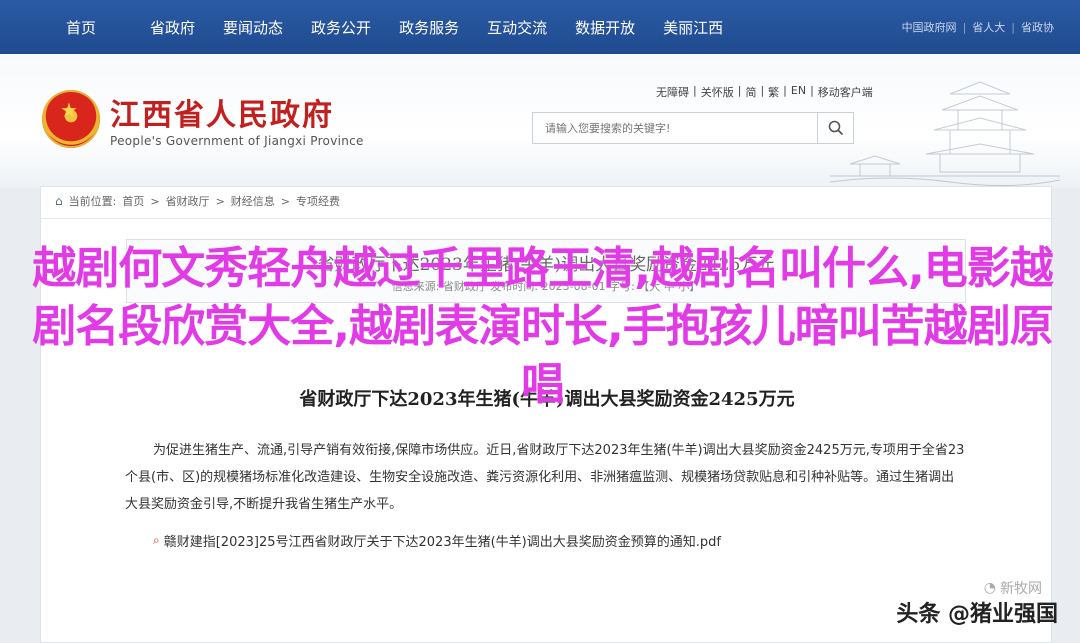 This screenshot has height=643, width=1080. Describe the element at coordinates (222, 112) in the screenshot. I see `site-title: 江西省人民政府` at that location.